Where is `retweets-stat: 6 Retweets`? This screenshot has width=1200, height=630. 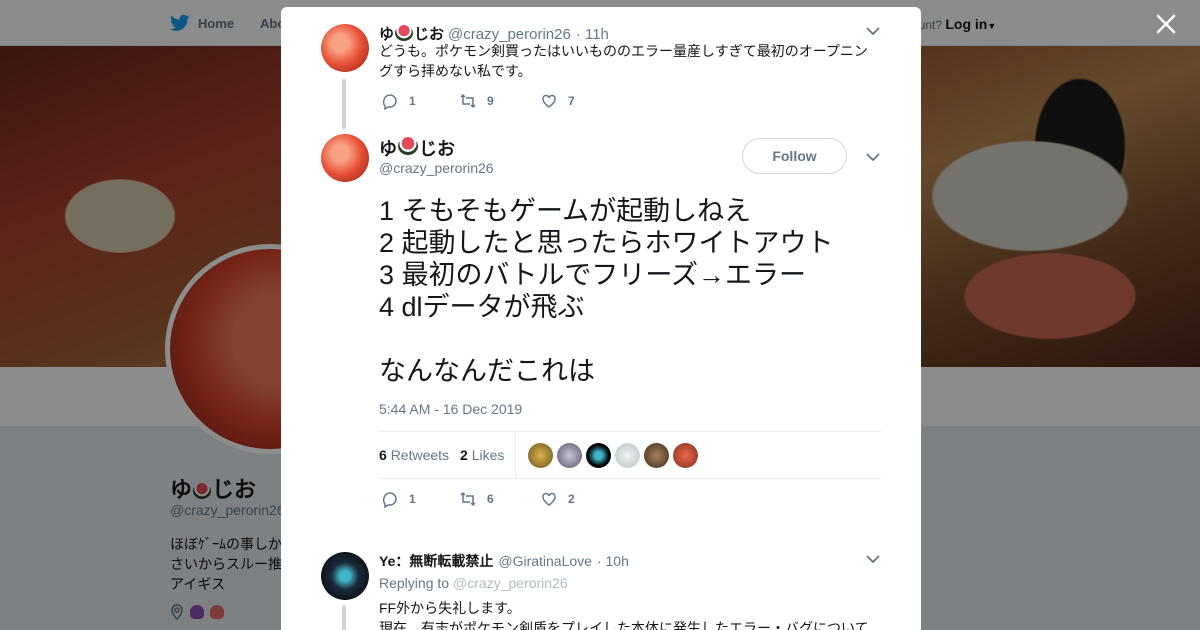 retweets-stat: 6 Retweets is located at coordinates (414, 455).